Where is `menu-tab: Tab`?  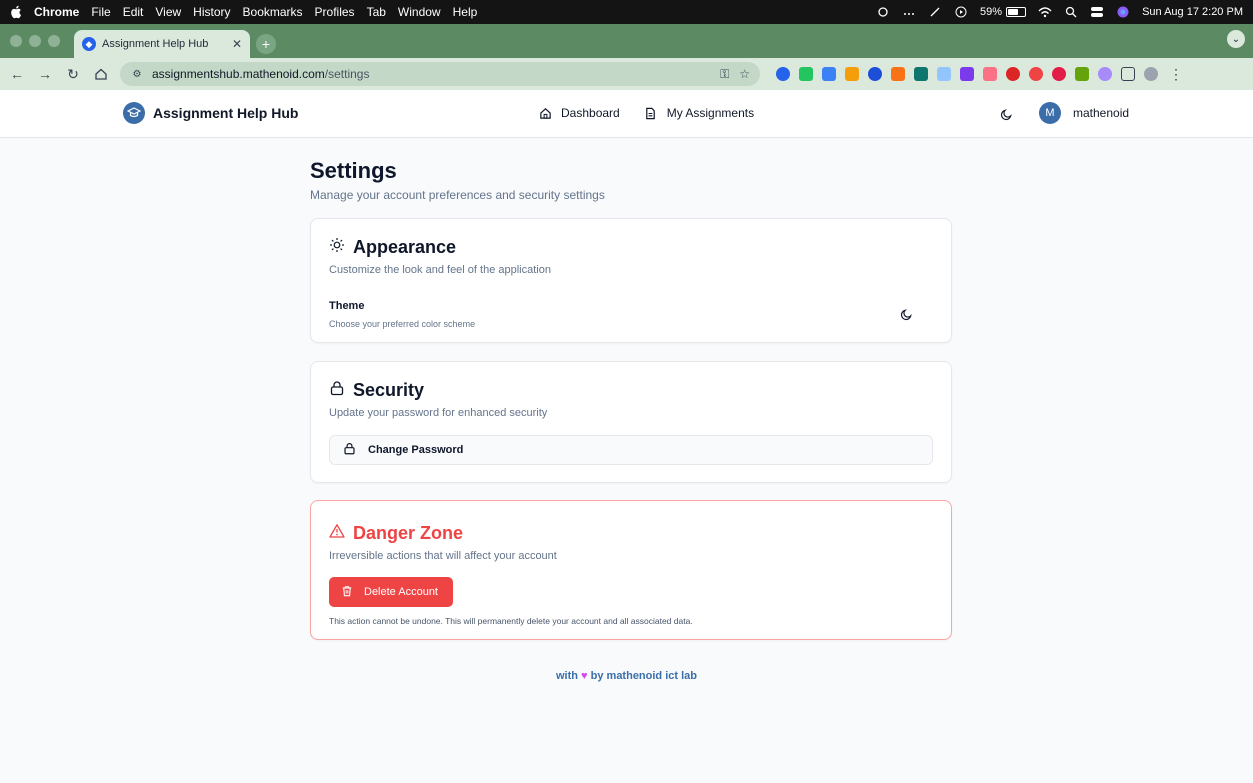 menu-tab: Tab is located at coordinates (376, 12).